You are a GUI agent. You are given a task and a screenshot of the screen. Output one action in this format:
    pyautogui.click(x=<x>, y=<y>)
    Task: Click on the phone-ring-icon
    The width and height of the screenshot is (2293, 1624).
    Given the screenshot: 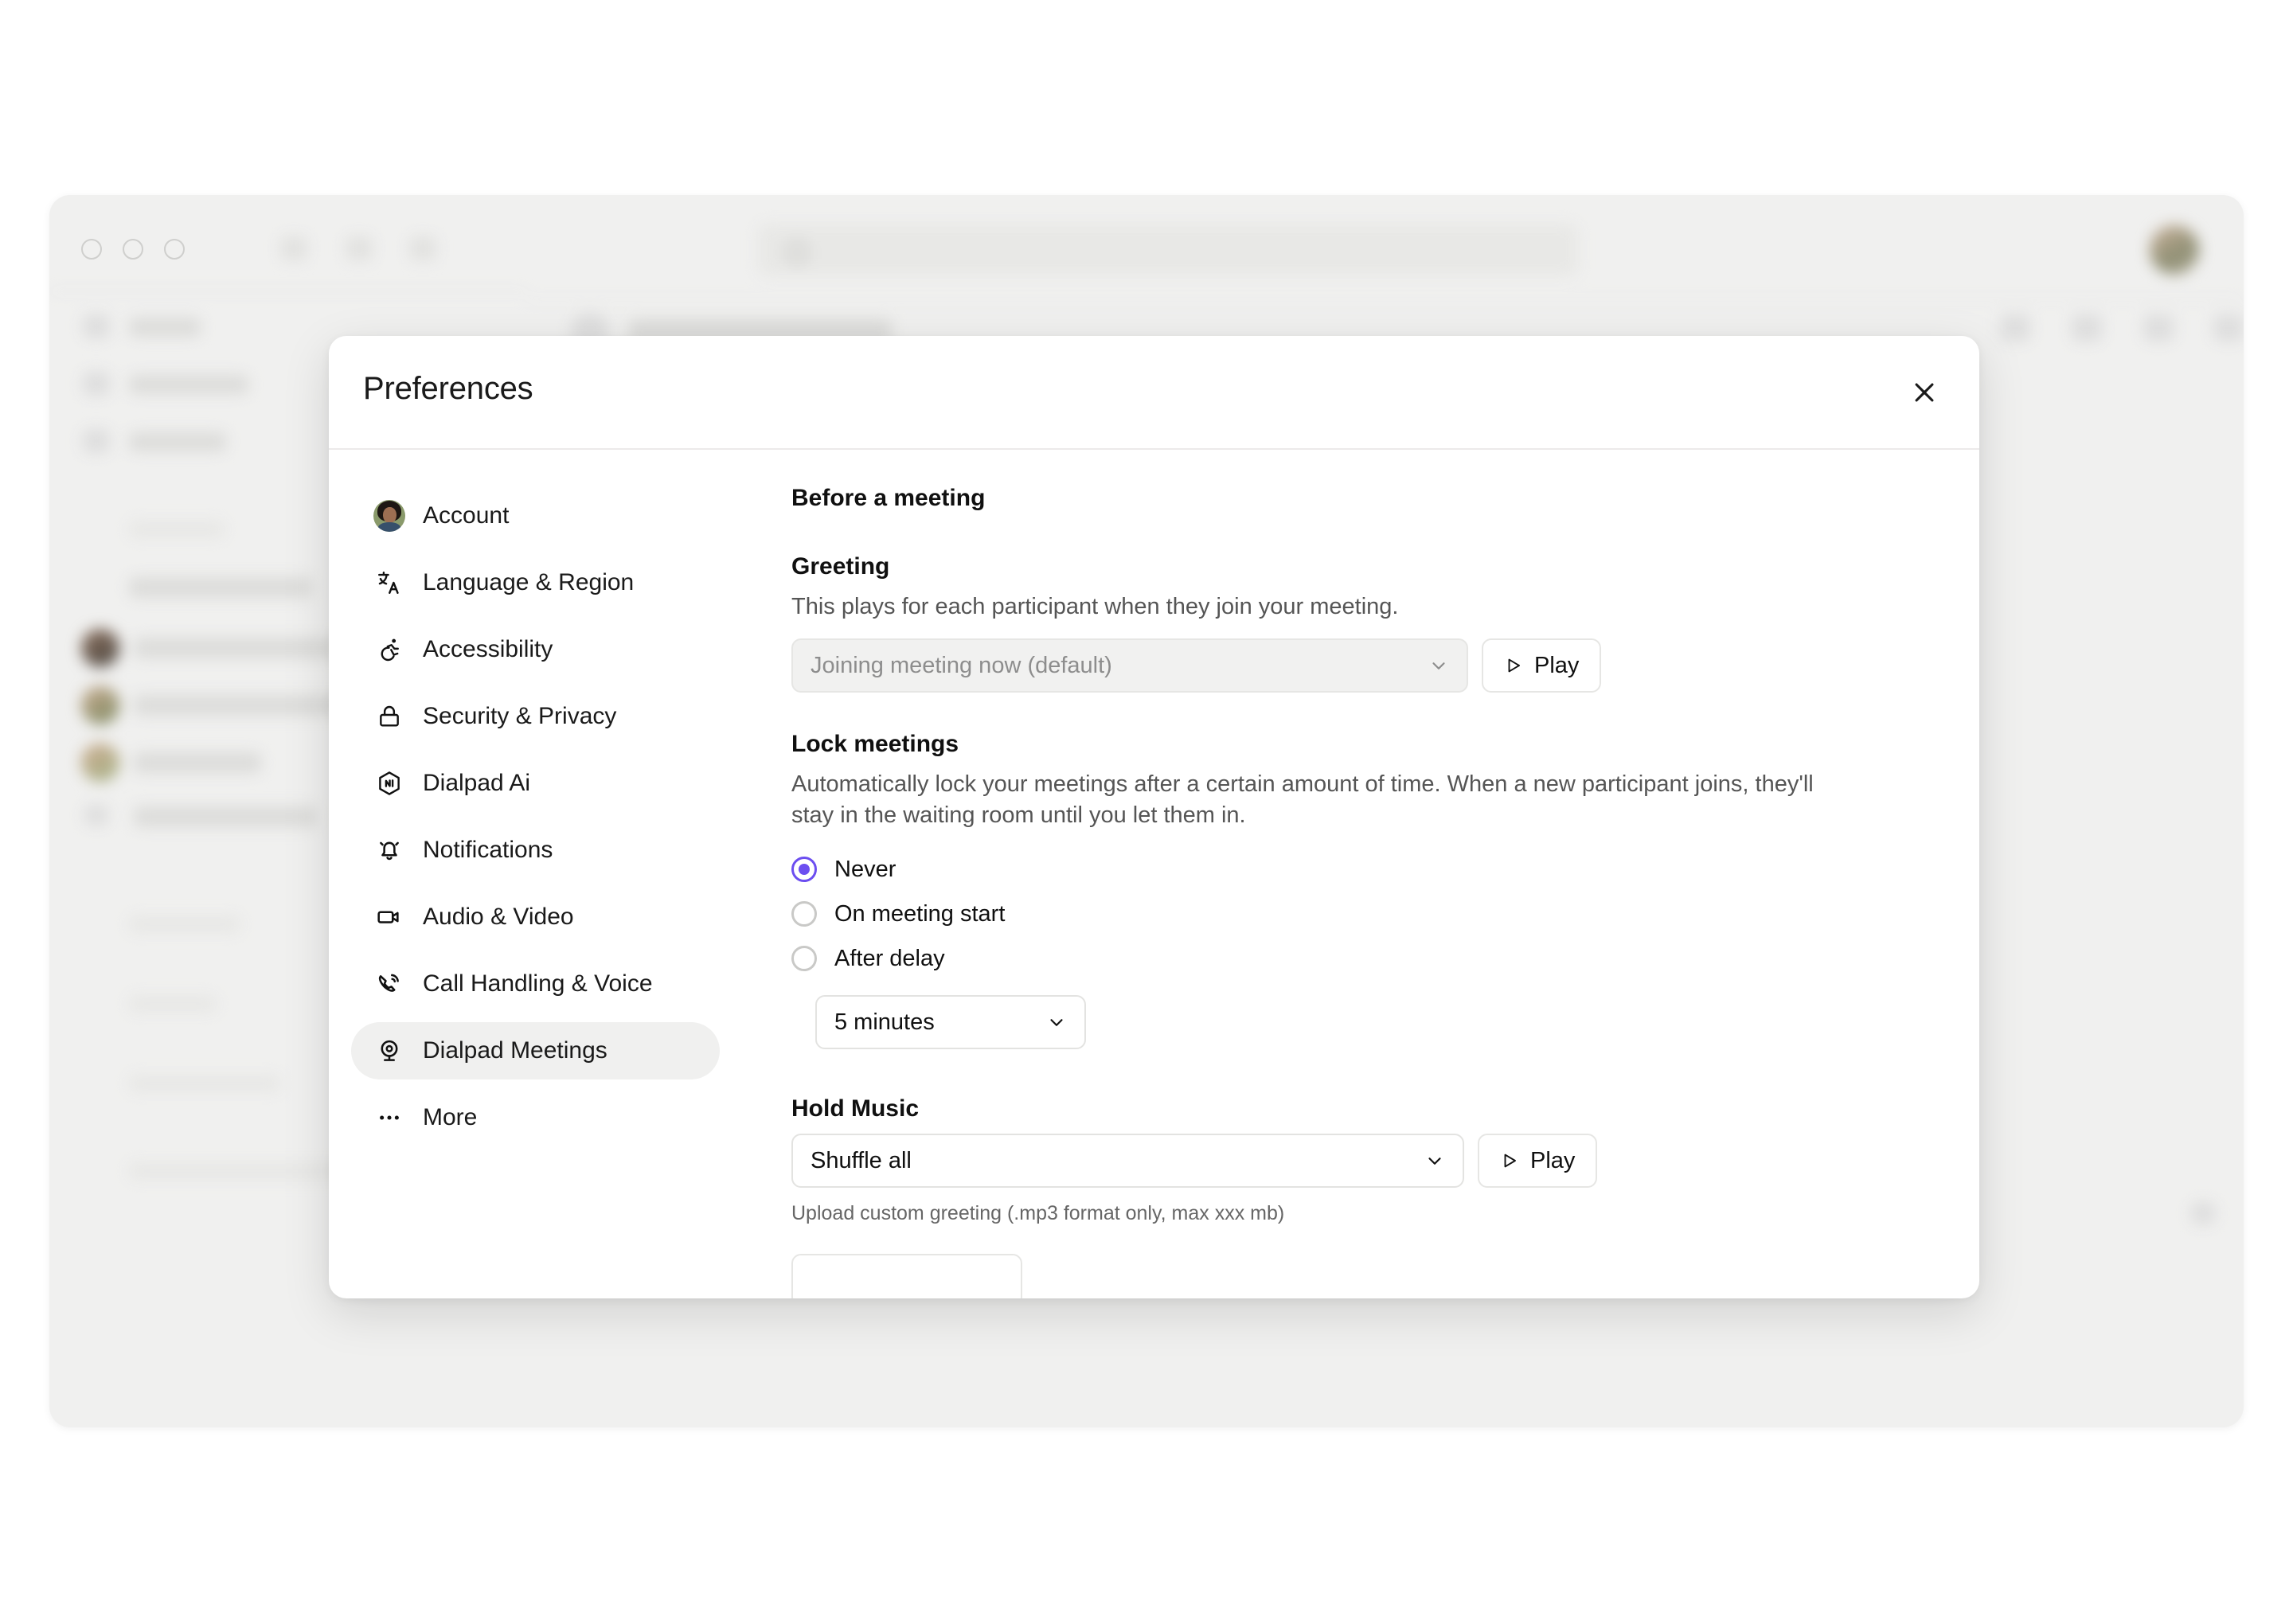 What is the action you would take?
    pyautogui.click(x=389, y=984)
    